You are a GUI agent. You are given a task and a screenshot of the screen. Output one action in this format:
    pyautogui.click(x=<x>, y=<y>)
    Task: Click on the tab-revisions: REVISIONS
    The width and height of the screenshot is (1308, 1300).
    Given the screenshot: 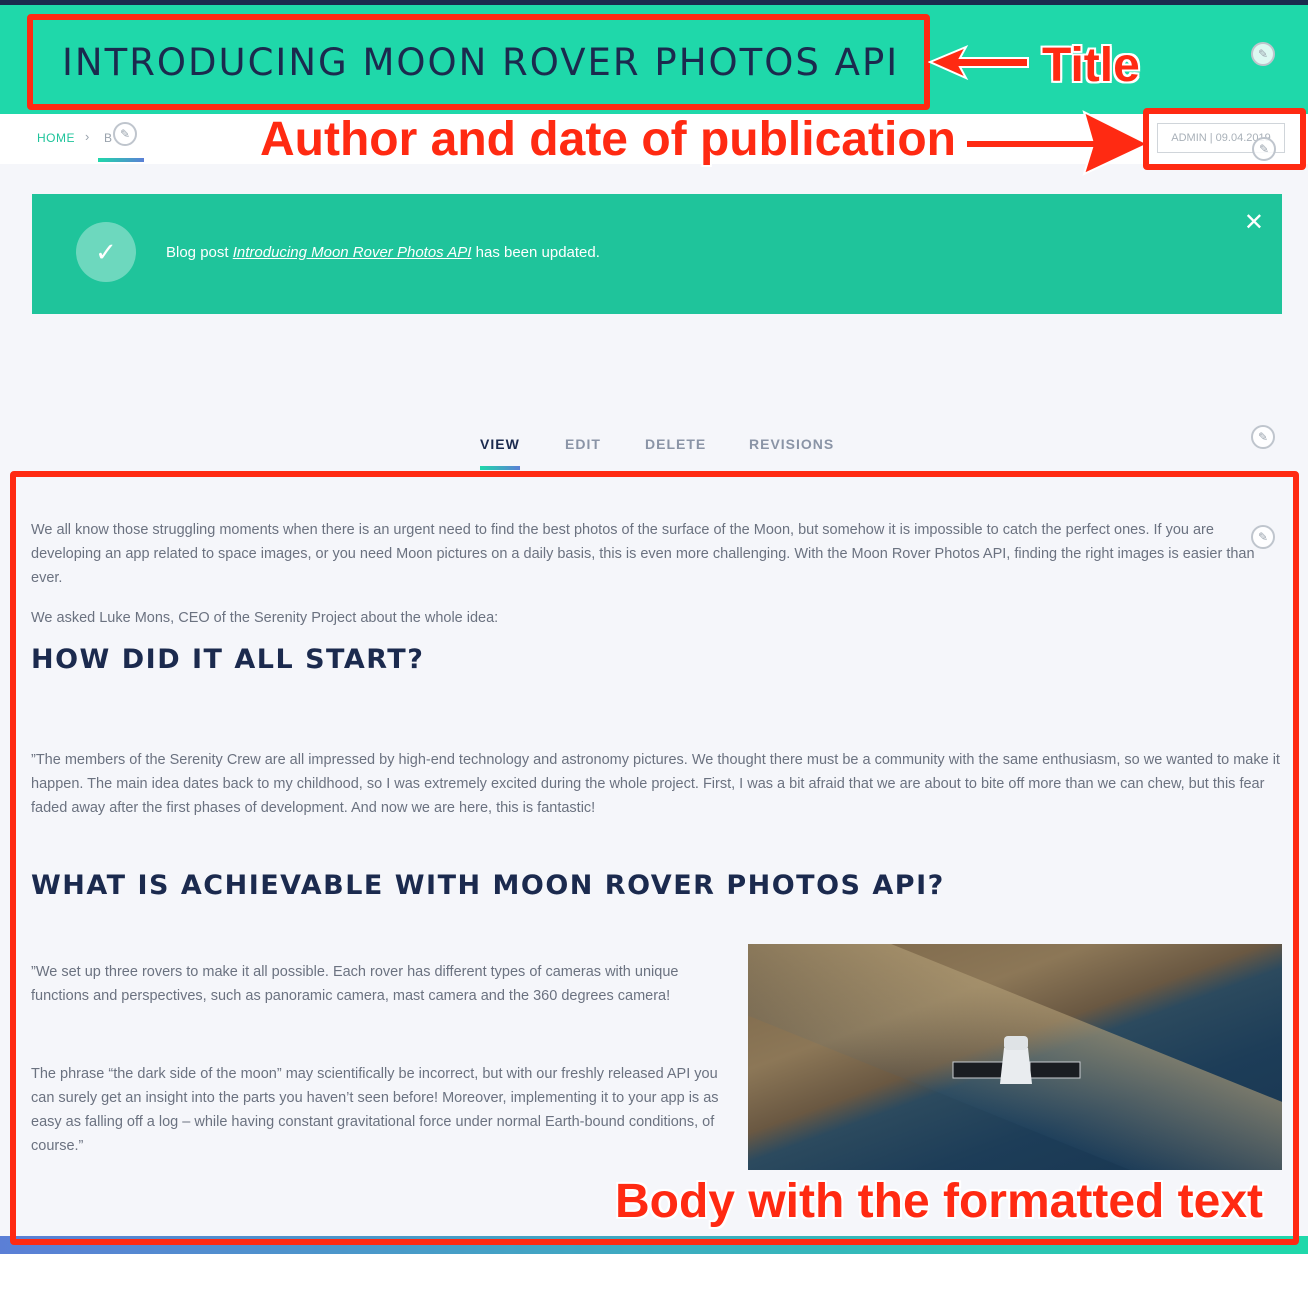 What is the action you would take?
    pyautogui.click(x=791, y=444)
    